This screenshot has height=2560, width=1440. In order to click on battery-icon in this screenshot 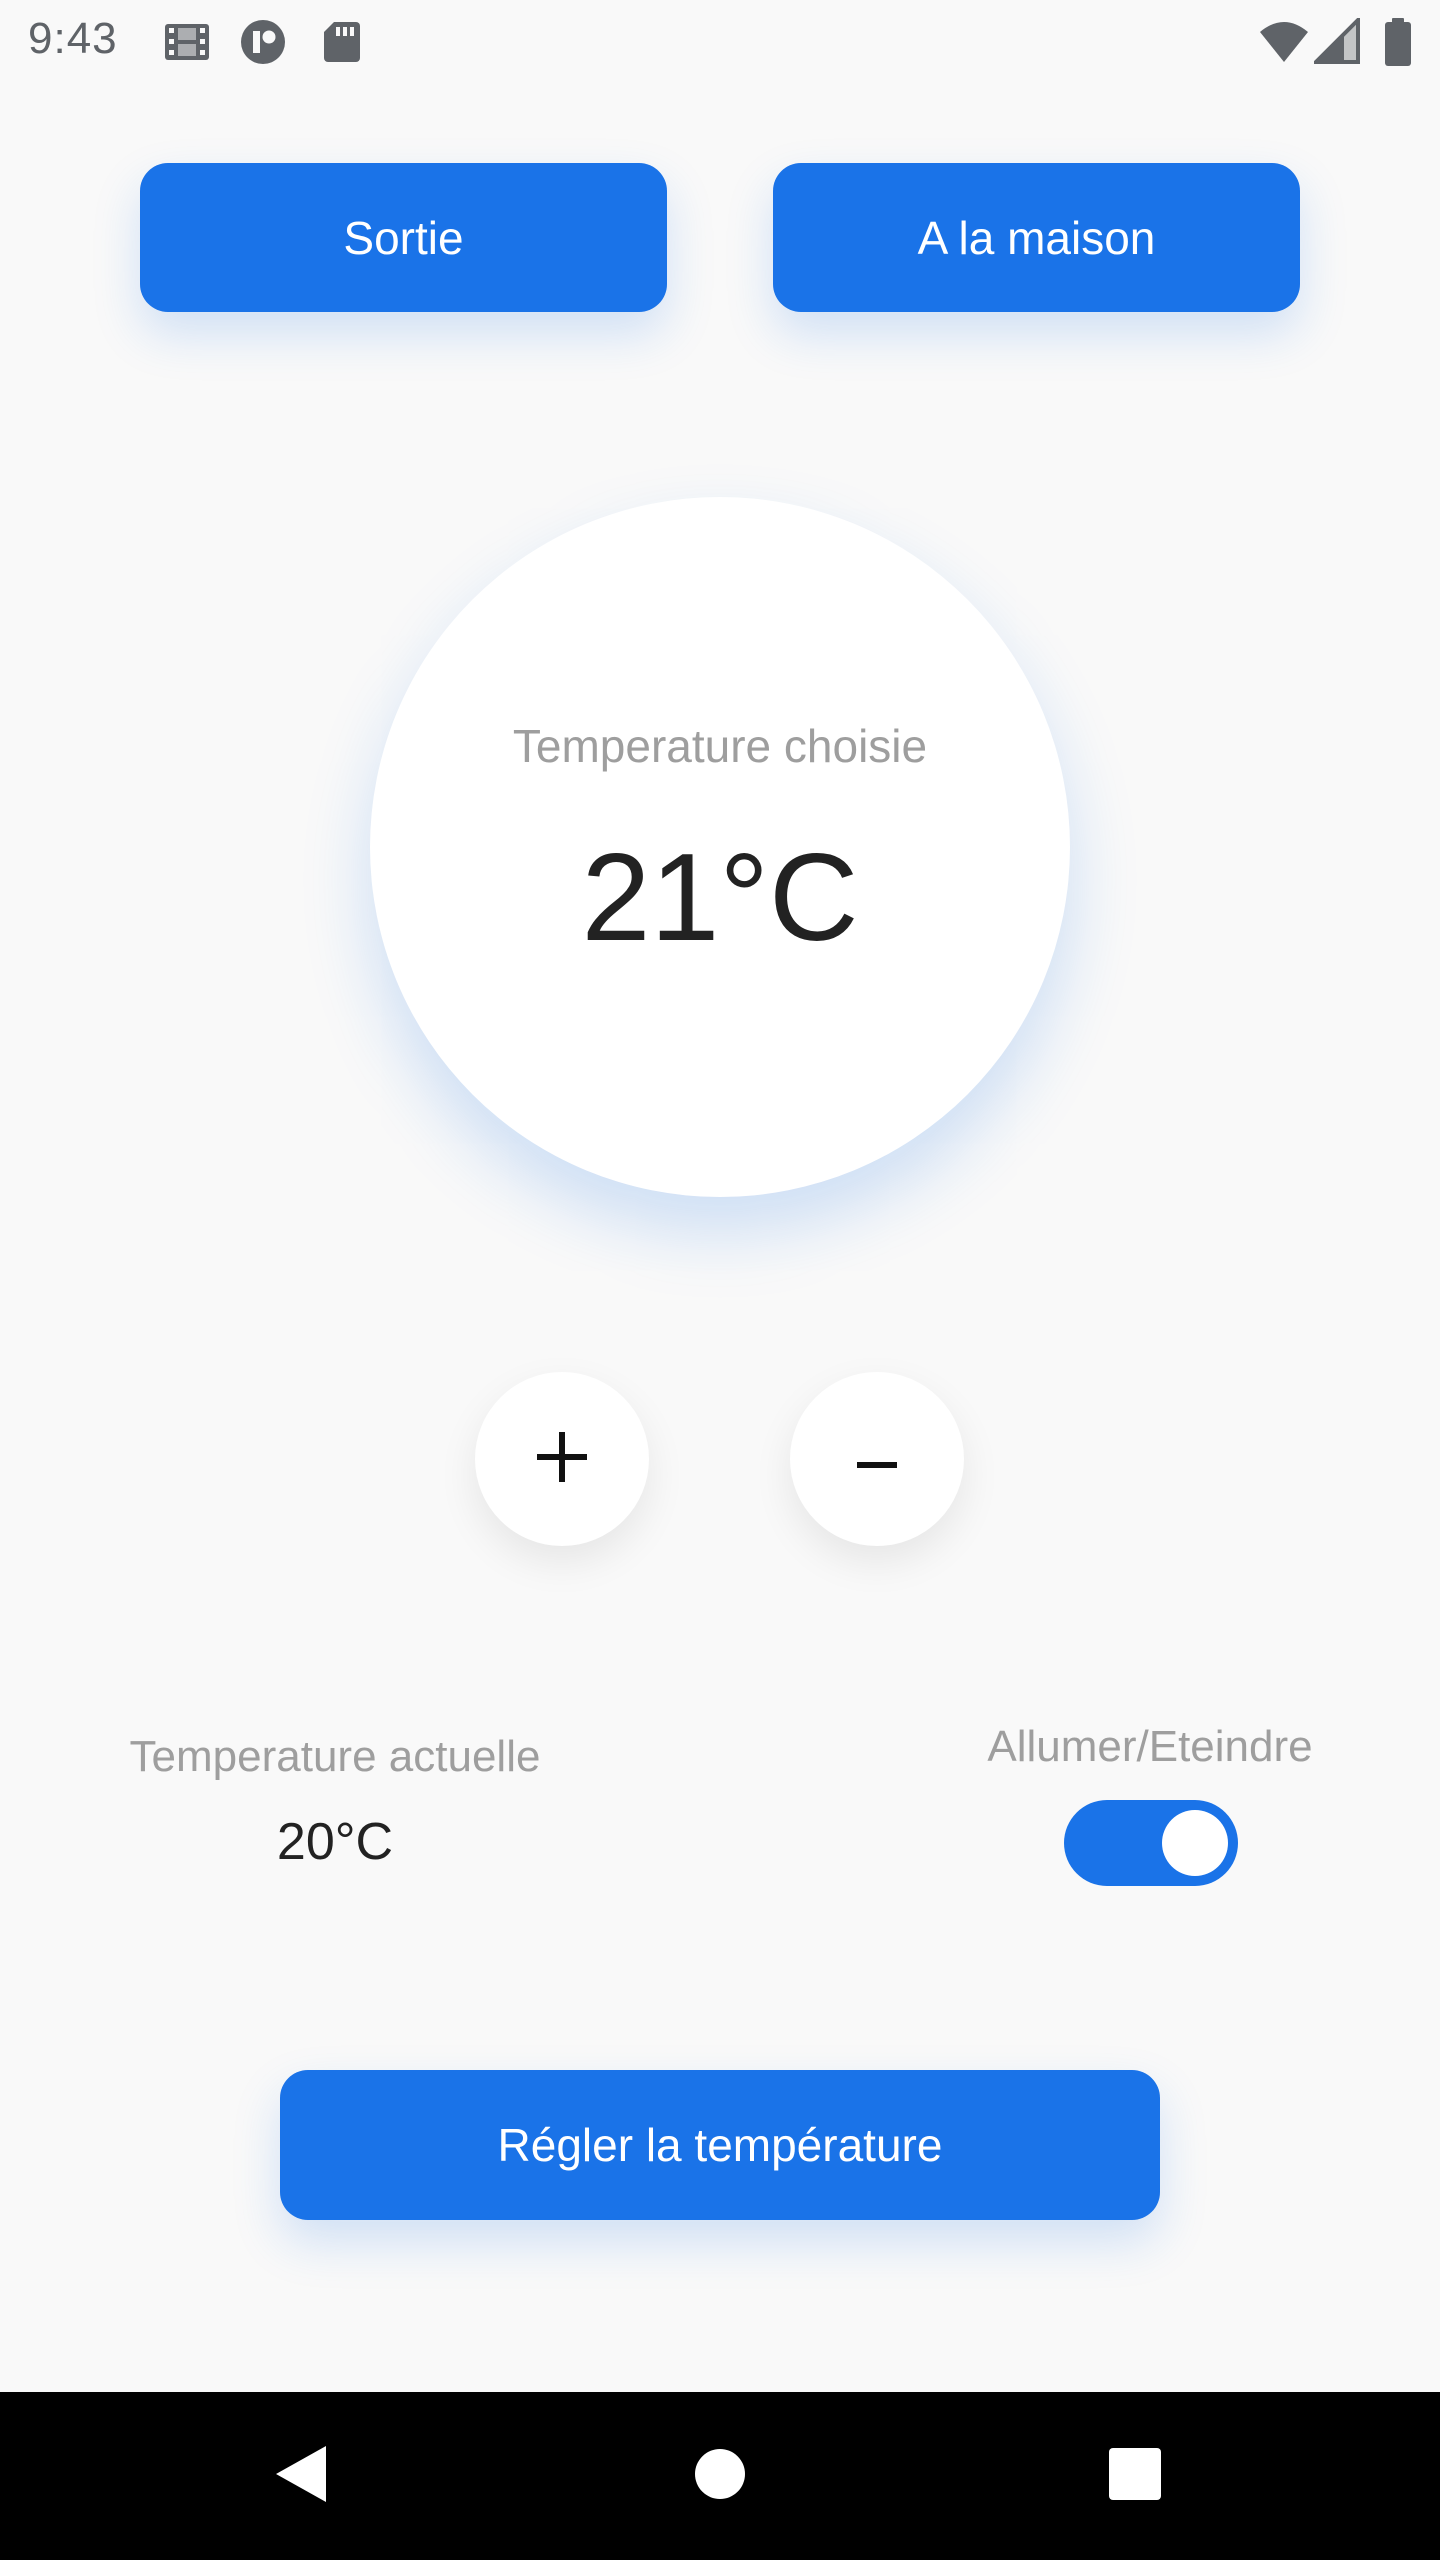, I will do `click(1406, 42)`.